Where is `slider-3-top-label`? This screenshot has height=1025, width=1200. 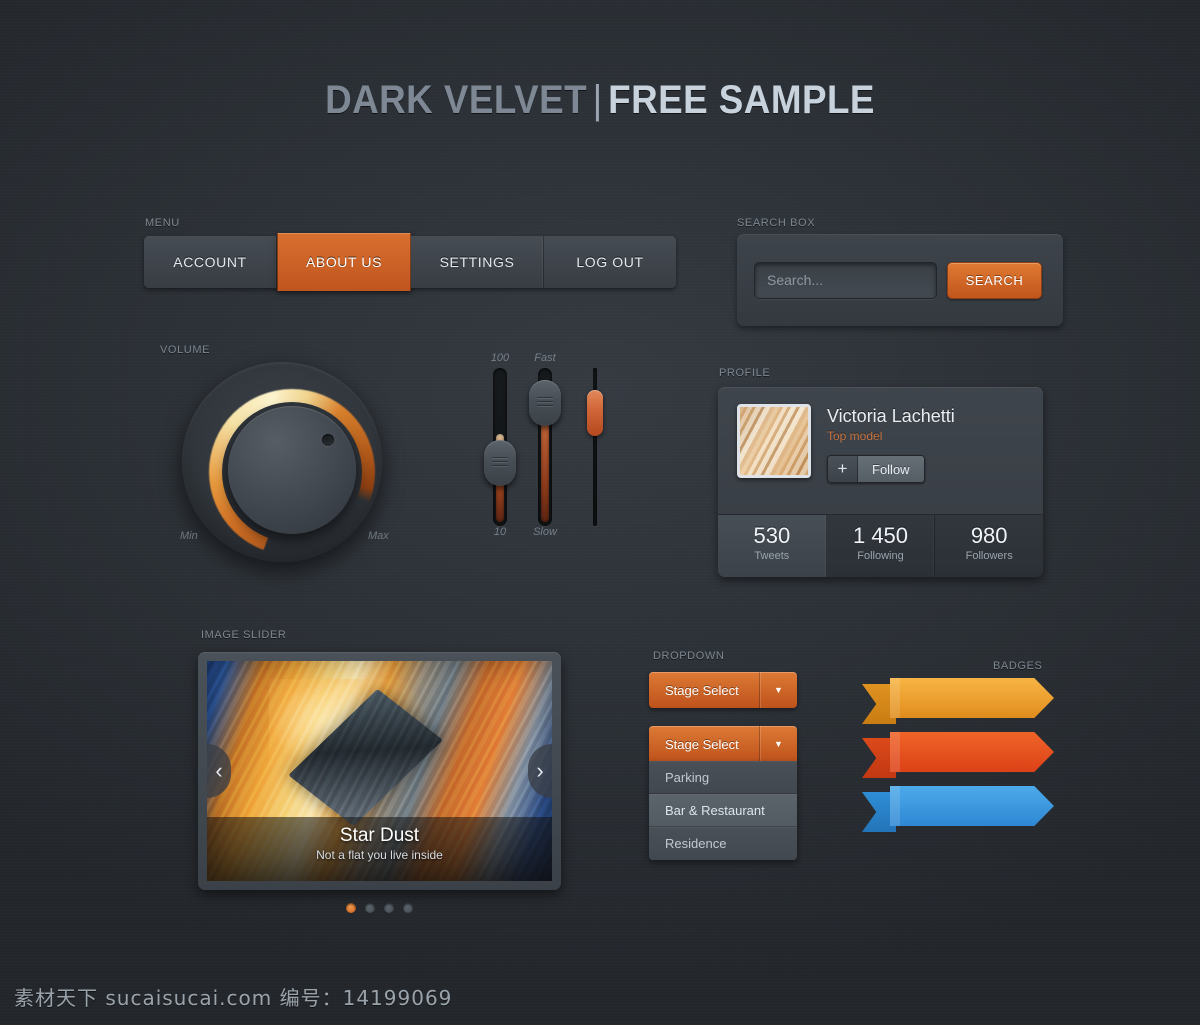 slider-3-top-label is located at coordinates (595, 358).